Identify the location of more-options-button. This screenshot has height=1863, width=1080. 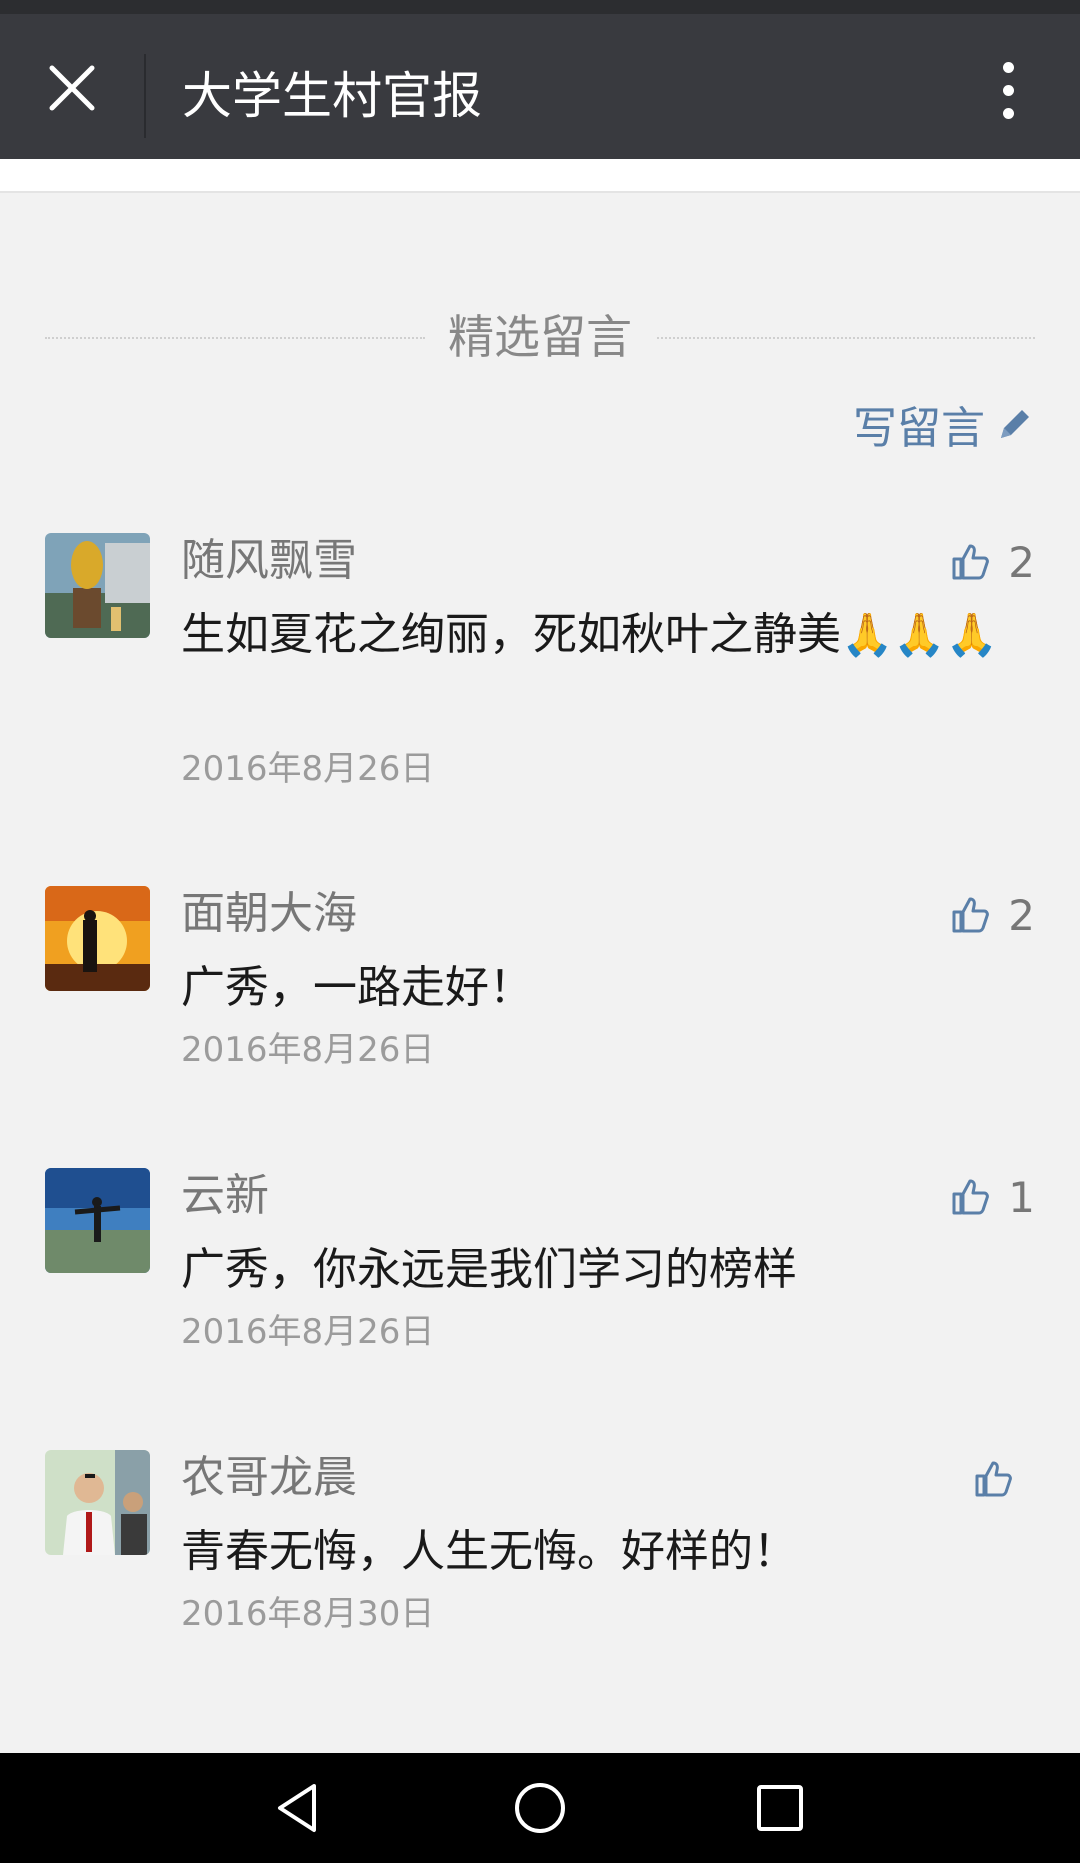
(1008, 90).